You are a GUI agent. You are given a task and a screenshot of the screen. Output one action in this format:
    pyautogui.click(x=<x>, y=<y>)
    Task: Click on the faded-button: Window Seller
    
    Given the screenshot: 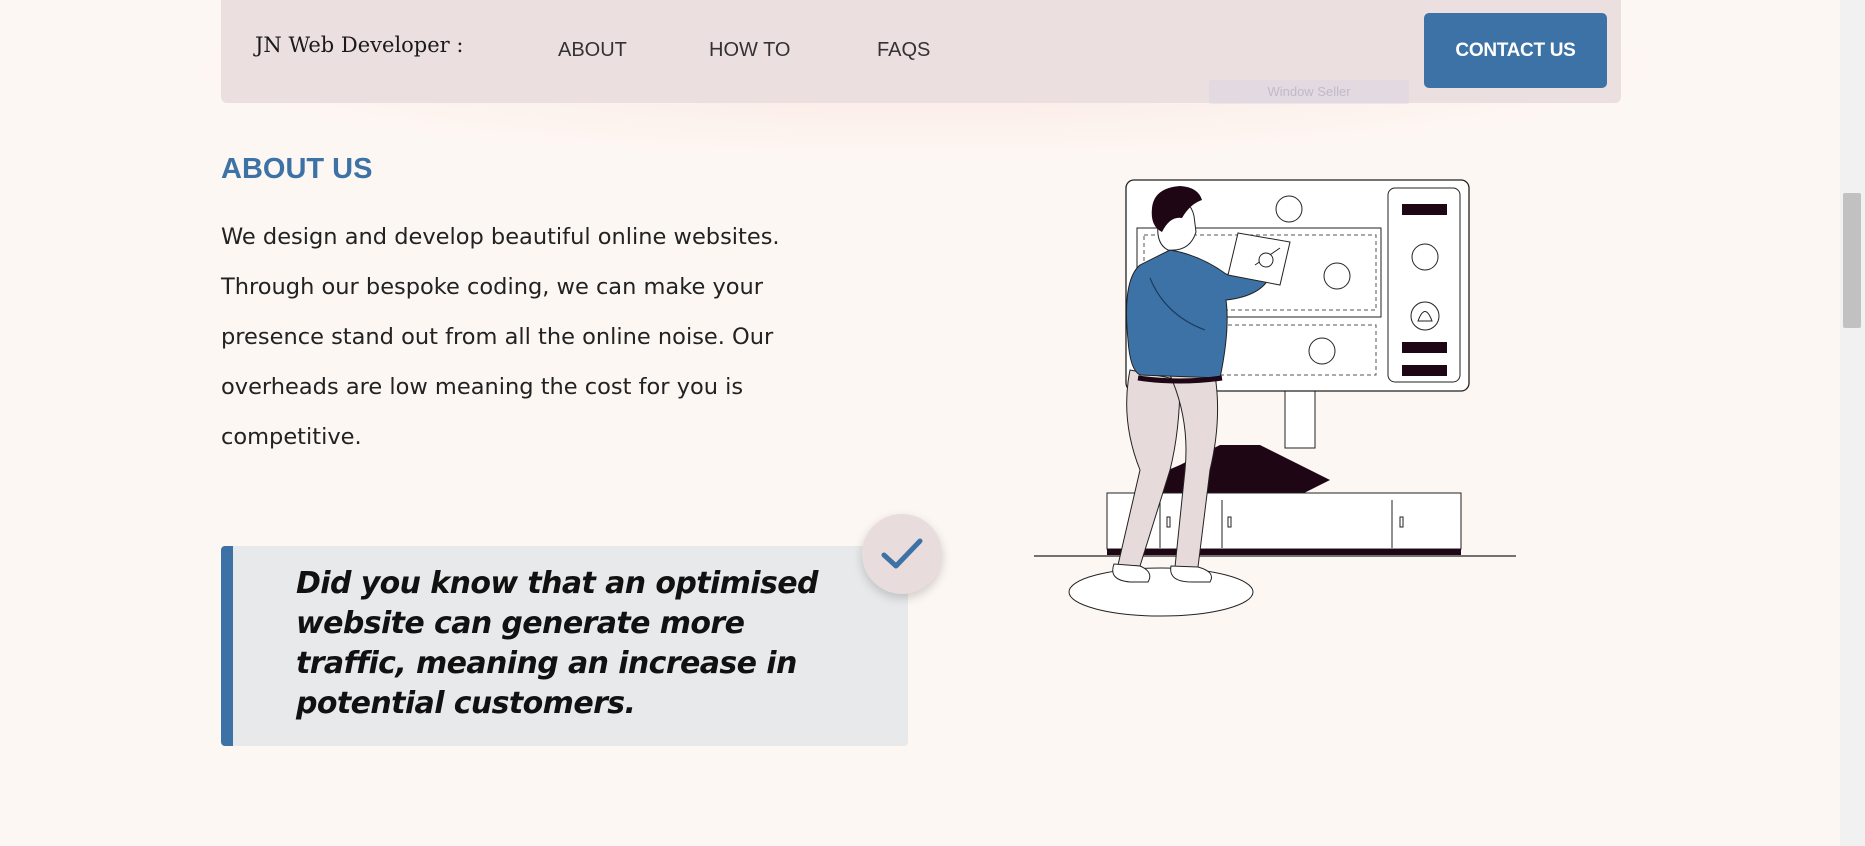 What is the action you would take?
    pyautogui.click(x=1309, y=92)
    